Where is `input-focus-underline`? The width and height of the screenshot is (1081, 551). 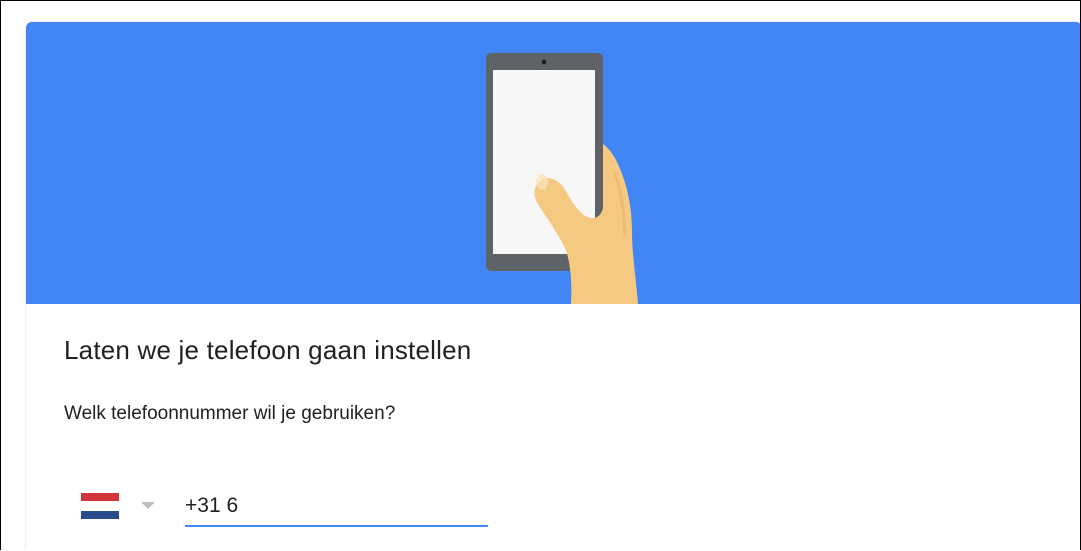 input-focus-underline is located at coordinates (336, 526).